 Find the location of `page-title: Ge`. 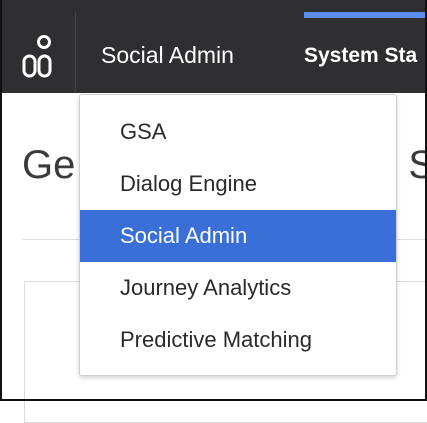

page-title: Ge is located at coordinates (49, 165).